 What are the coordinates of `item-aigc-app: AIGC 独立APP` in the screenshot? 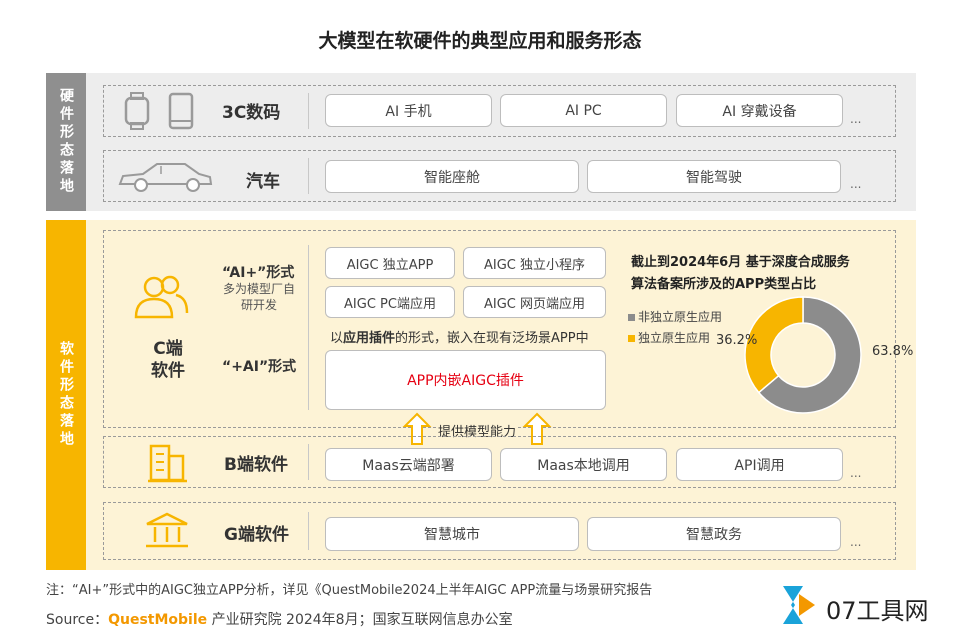 It's located at (390, 263).